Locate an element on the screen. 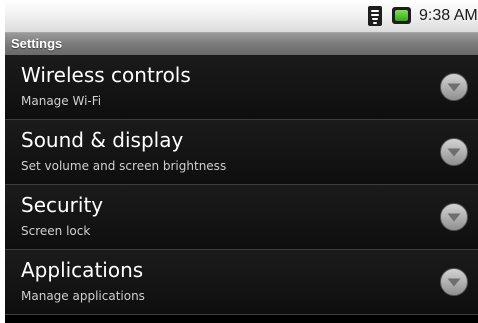 The image size is (478, 323). wifi-icon is located at coordinates (375, 16).